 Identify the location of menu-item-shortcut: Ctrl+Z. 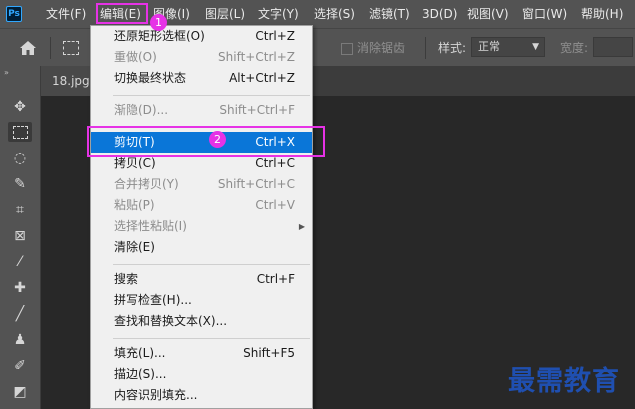
(275, 36).